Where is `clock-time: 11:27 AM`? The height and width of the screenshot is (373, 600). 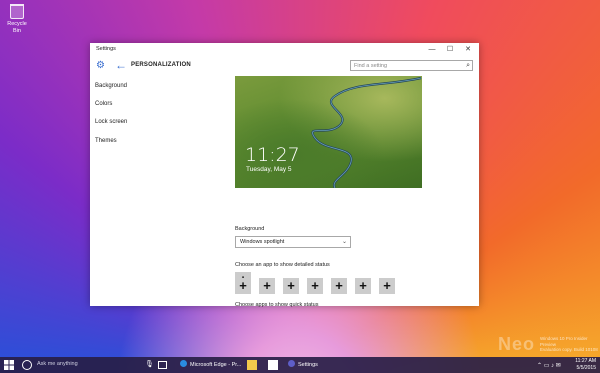
clock-time: 11:27 AM is located at coordinates (585, 361).